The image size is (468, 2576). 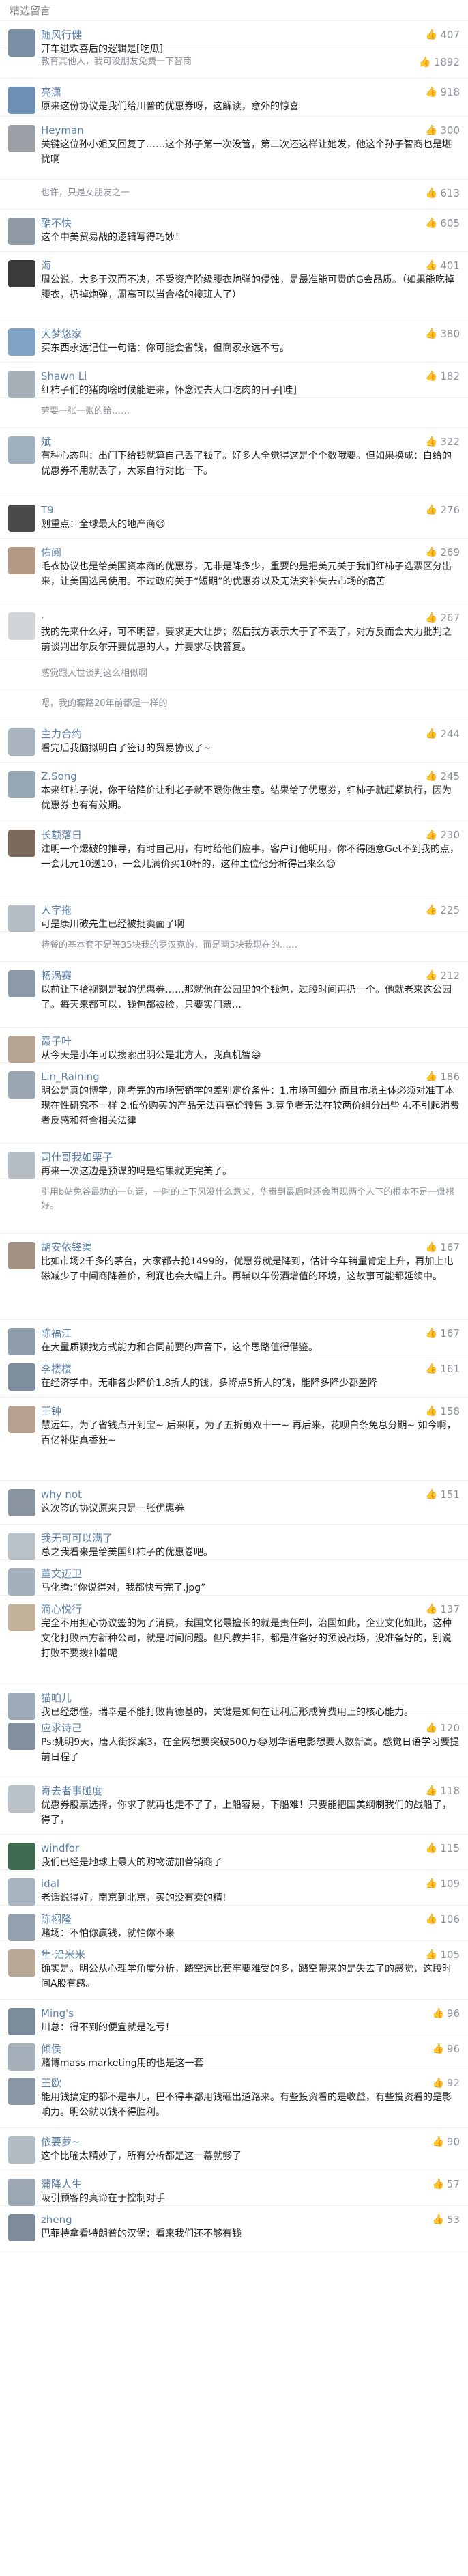 What do you see at coordinates (443, 442) in the screenshot?
I see `like-button: 👍 322` at bounding box center [443, 442].